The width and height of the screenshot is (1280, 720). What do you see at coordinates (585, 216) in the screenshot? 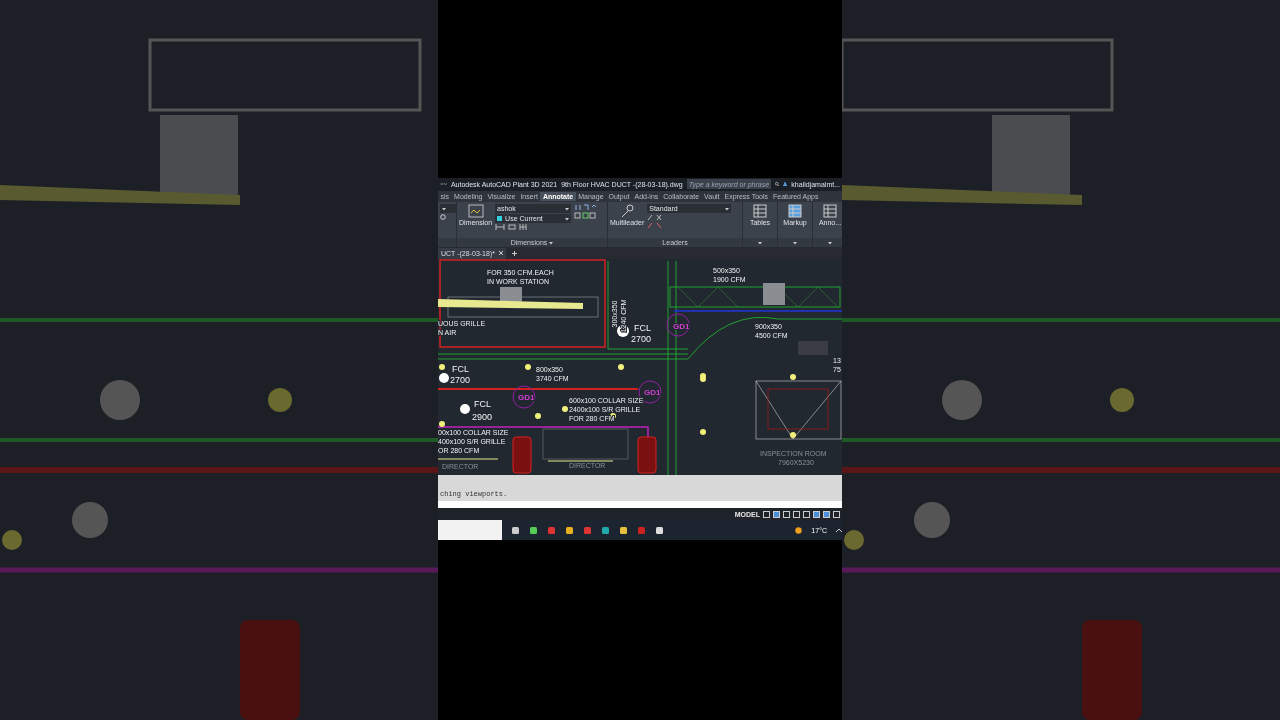
I see `inspect-icon` at bounding box center [585, 216].